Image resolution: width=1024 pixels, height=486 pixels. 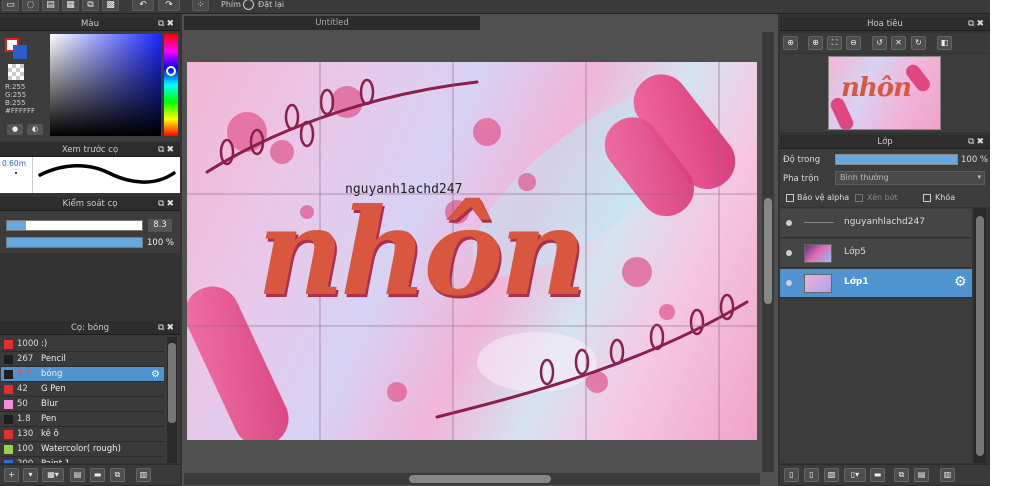 What do you see at coordinates (815, 43) in the screenshot?
I see `zoom-in-2-icon: ⊕` at bounding box center [815, 43].